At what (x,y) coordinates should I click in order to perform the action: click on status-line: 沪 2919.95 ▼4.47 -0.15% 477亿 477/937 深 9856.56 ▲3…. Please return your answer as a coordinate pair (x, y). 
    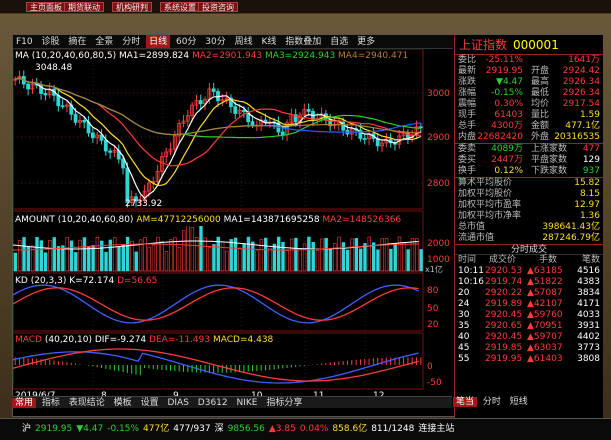
    Looking at the image, I should click on (305, 429).